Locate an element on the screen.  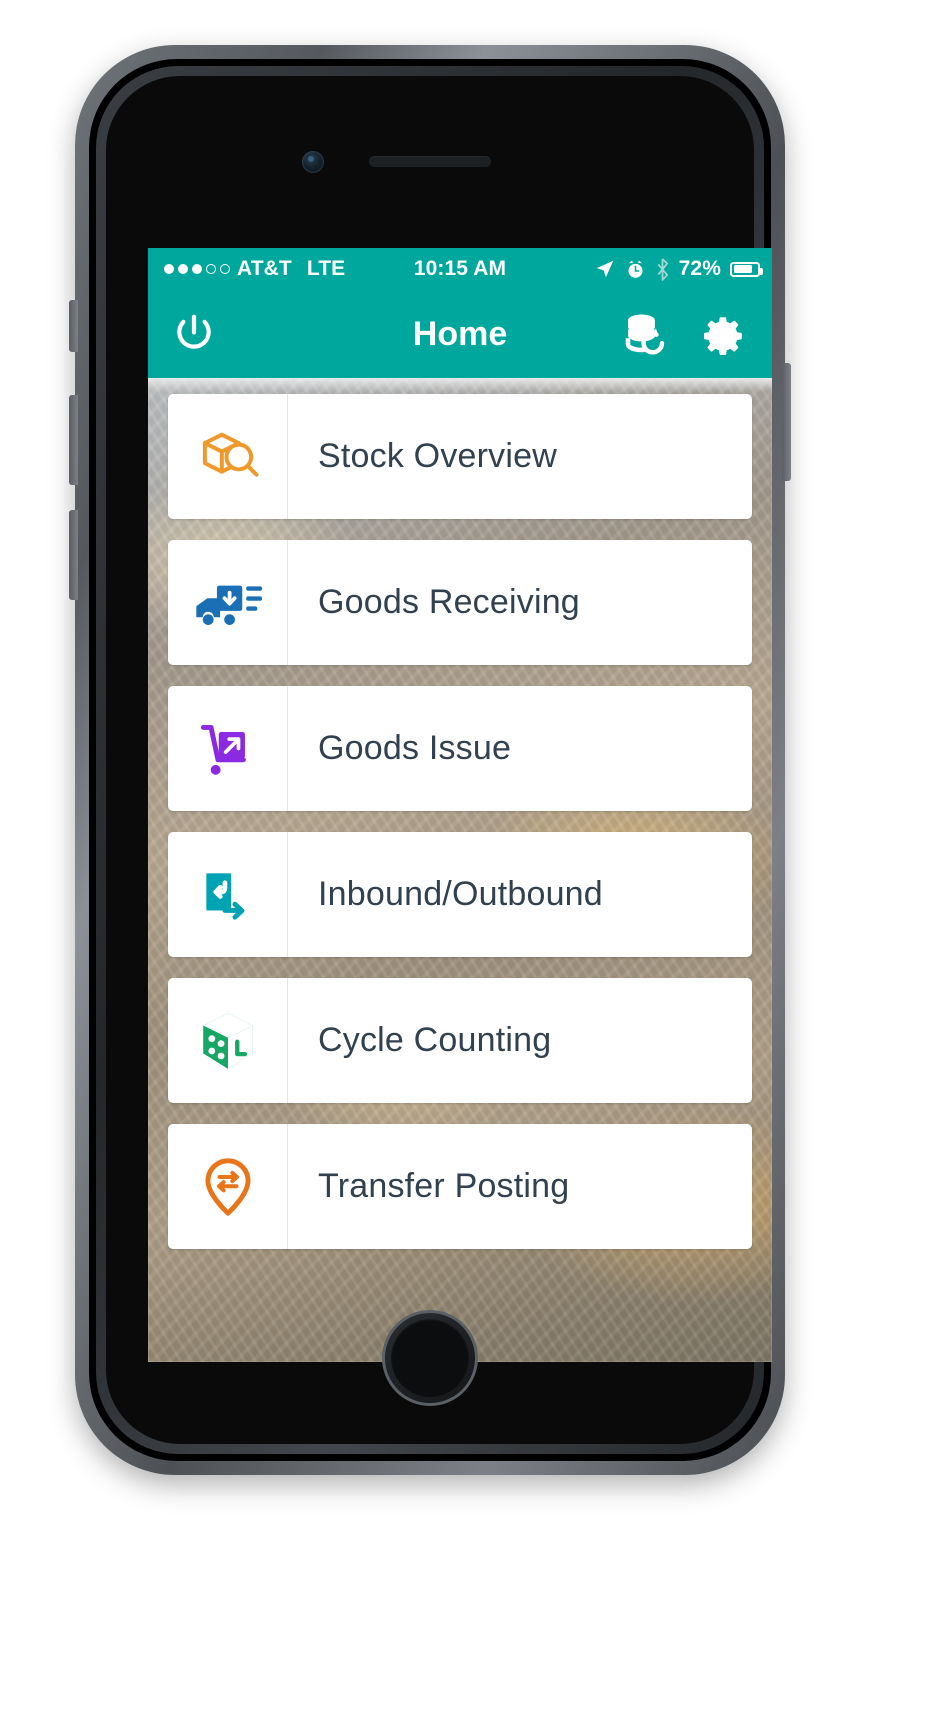
volume-down-button is located at coordinates (73, 555).